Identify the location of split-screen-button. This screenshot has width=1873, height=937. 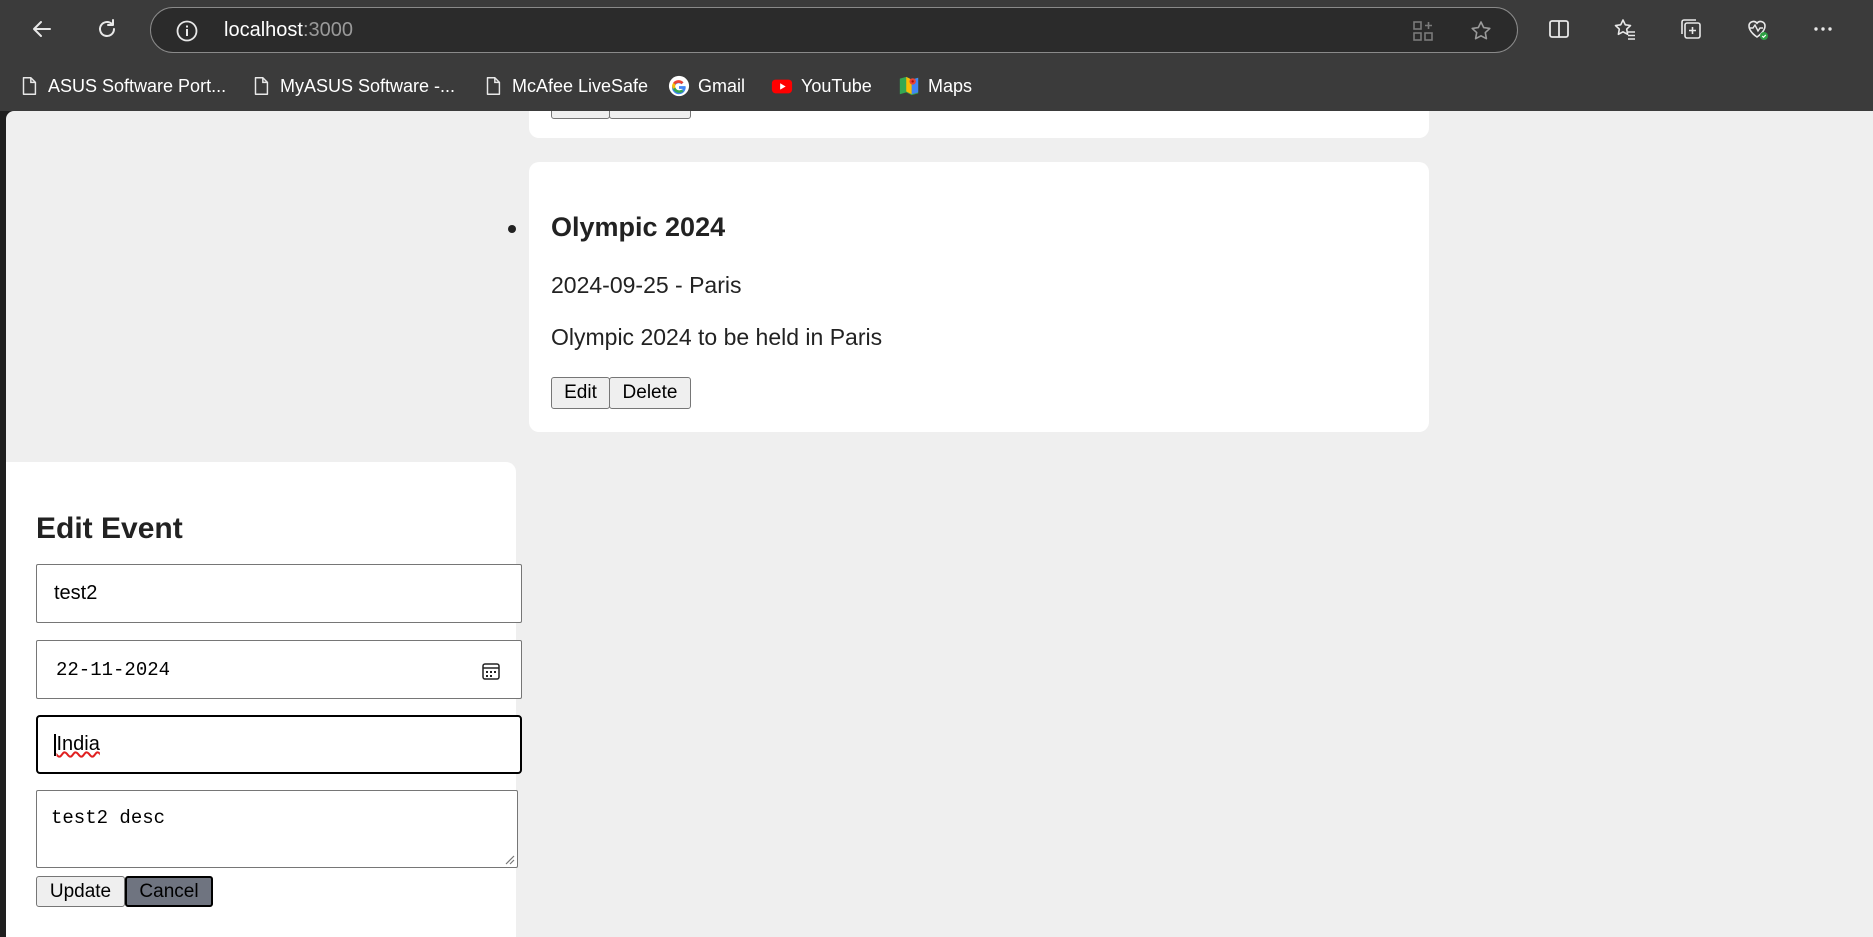
(1559, 29).